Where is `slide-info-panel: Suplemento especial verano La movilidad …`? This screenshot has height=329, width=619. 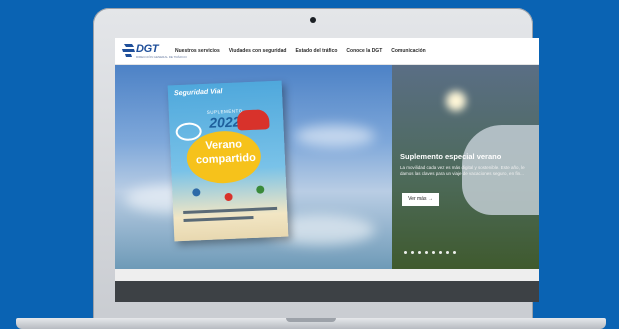
slide-info-panel: Suplemento especial verano La movilidad … is located at coordinates (465, 167).